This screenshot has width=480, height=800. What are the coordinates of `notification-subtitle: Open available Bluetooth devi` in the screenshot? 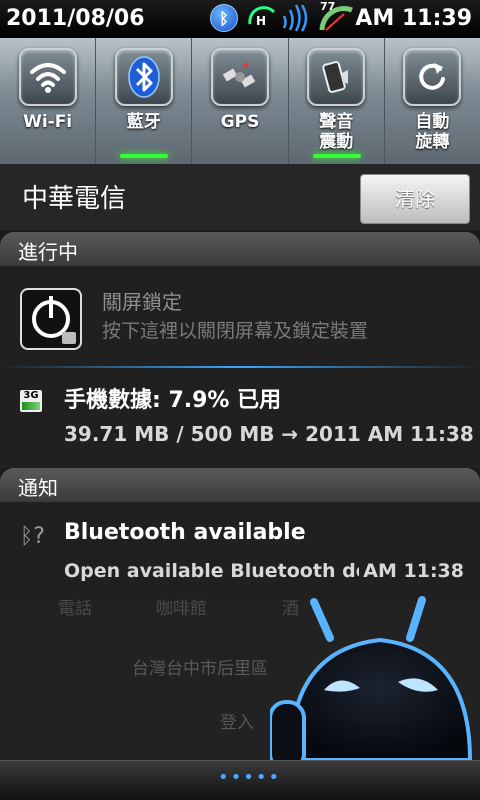 It's located at (226, 571).